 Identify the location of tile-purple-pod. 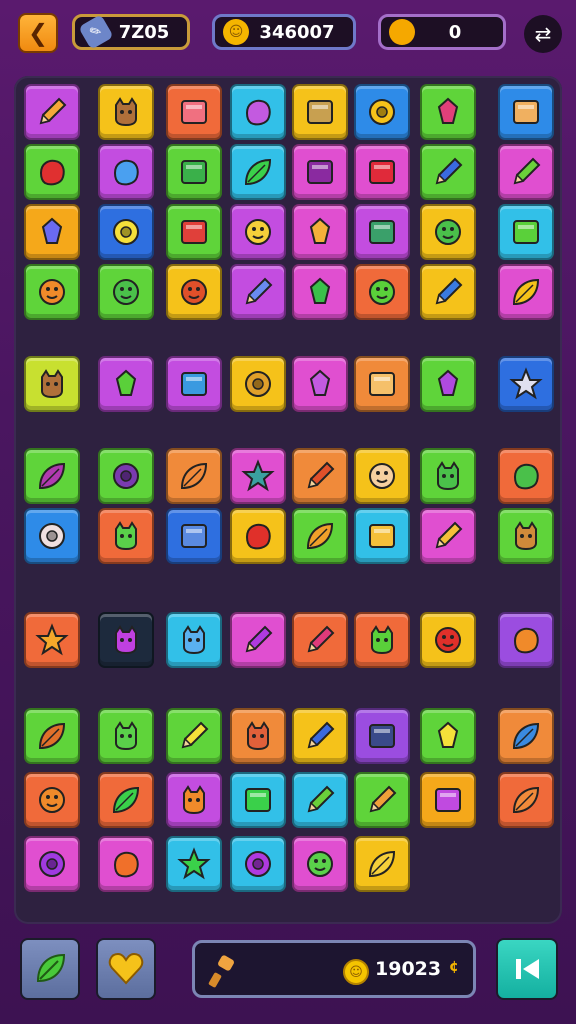
(52, 476).